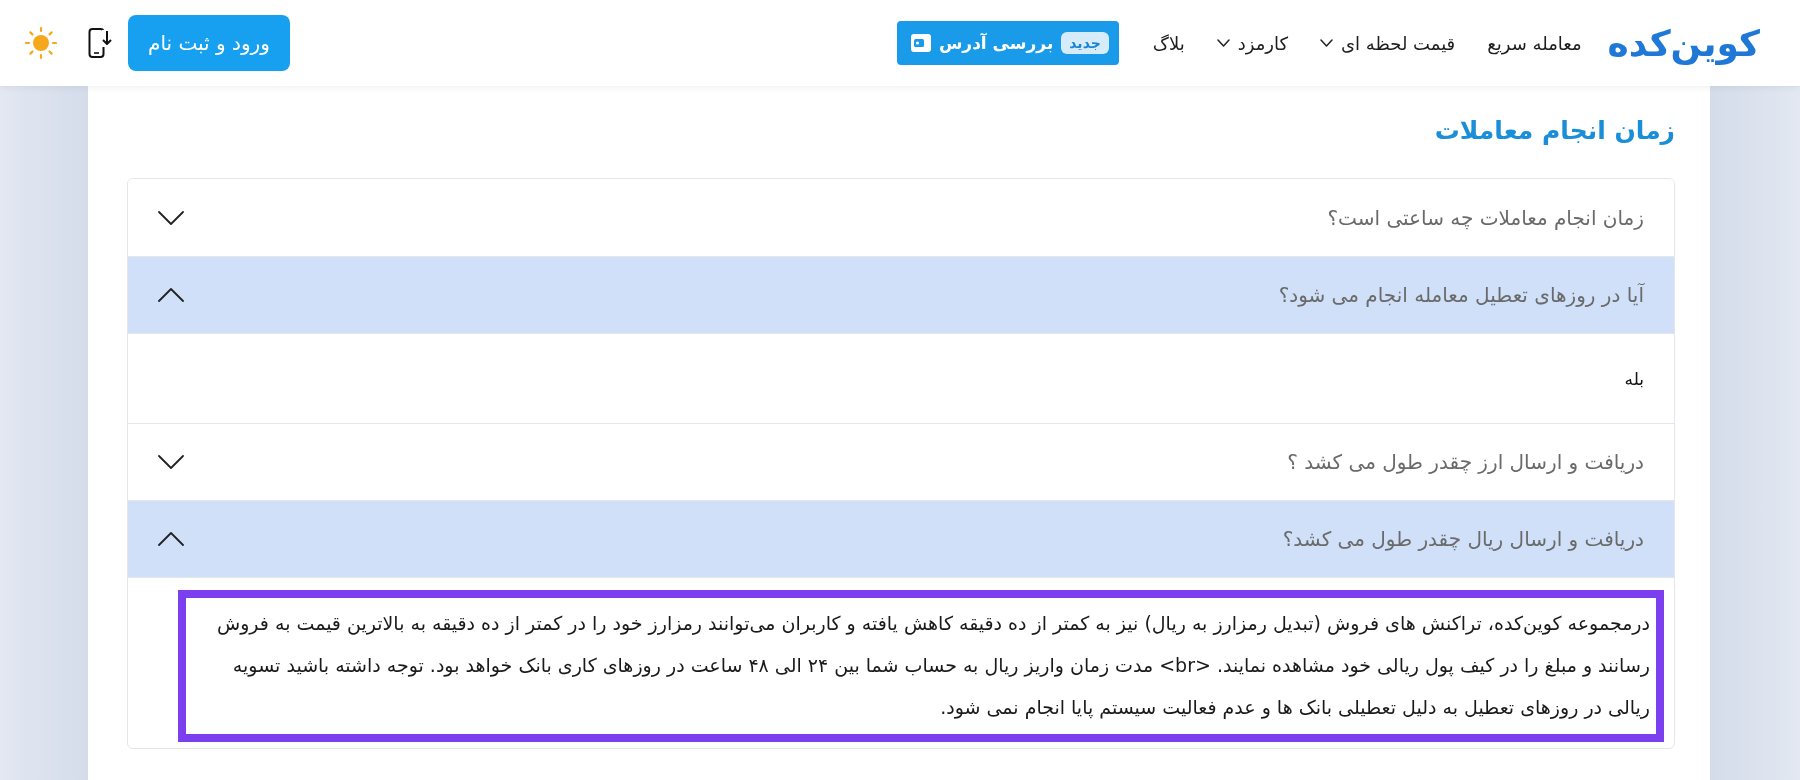  I want to click on faq-question: دریافت و ارسال ریال چقدر طول می کشد؟, so click(901, 538).